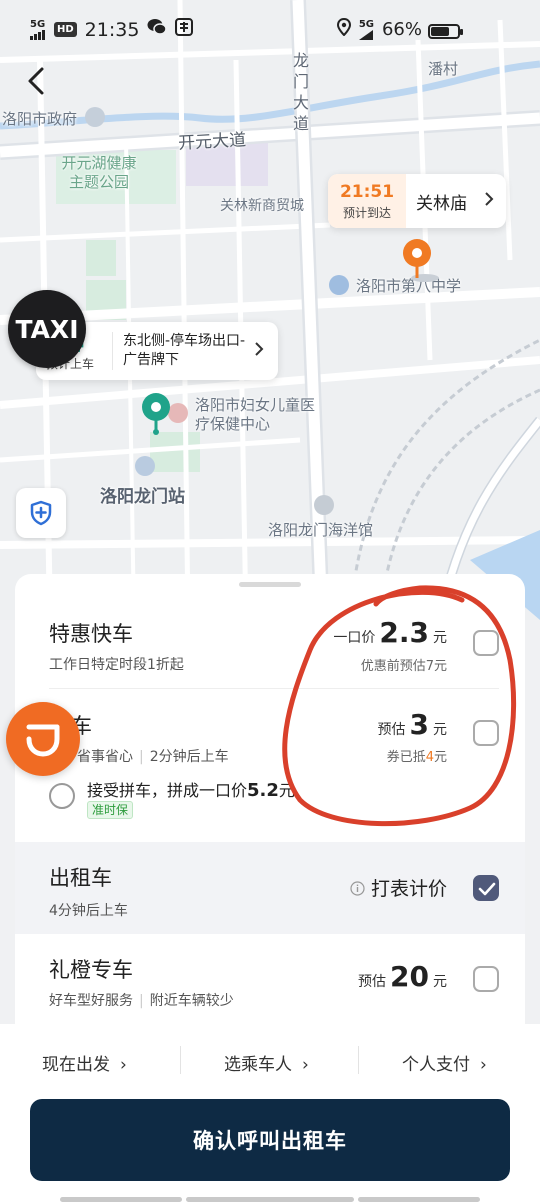 Image resolution: width=540 pixels, height=1204 pixels. What do you see at coordinates (270, 888) in the screenshot?
I see `ride-option-taxi: 出租车 4分钟后上车 打表计价` at bounding box center [270, 888].